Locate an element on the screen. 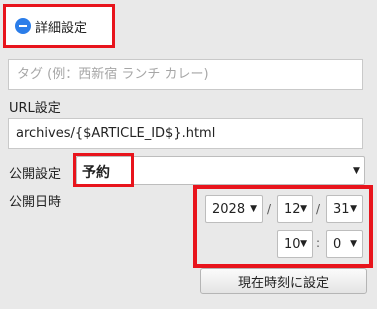 This screenshot has width=377, height=309. day-select: 31 ▼ is located at coordinates (344, 209).